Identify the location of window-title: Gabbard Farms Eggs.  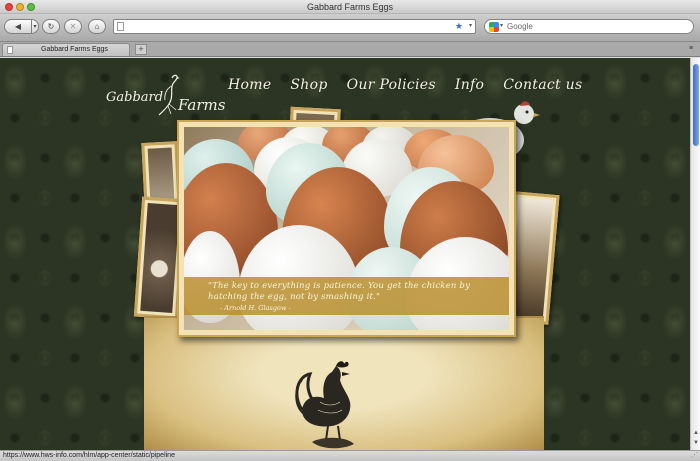
(350, 7).